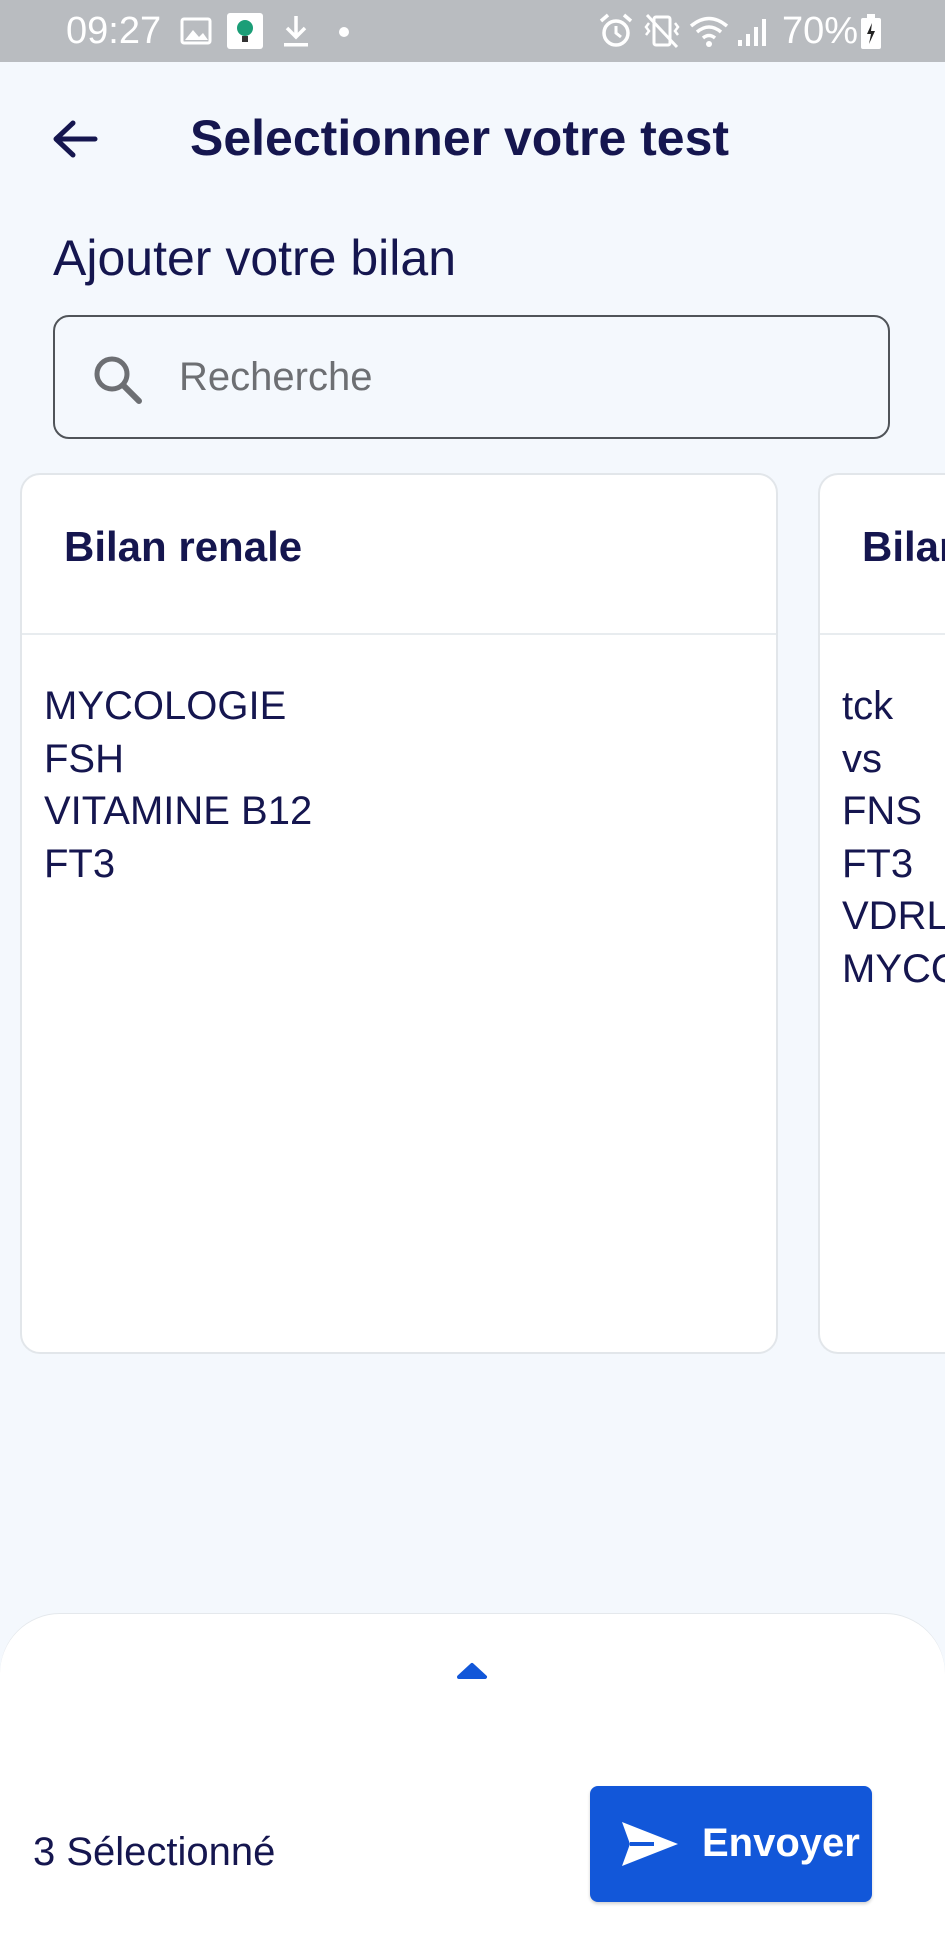 This screenshot has height=1943, width=945. I want to click on send-label: Envoyer, so click(781, 1843).